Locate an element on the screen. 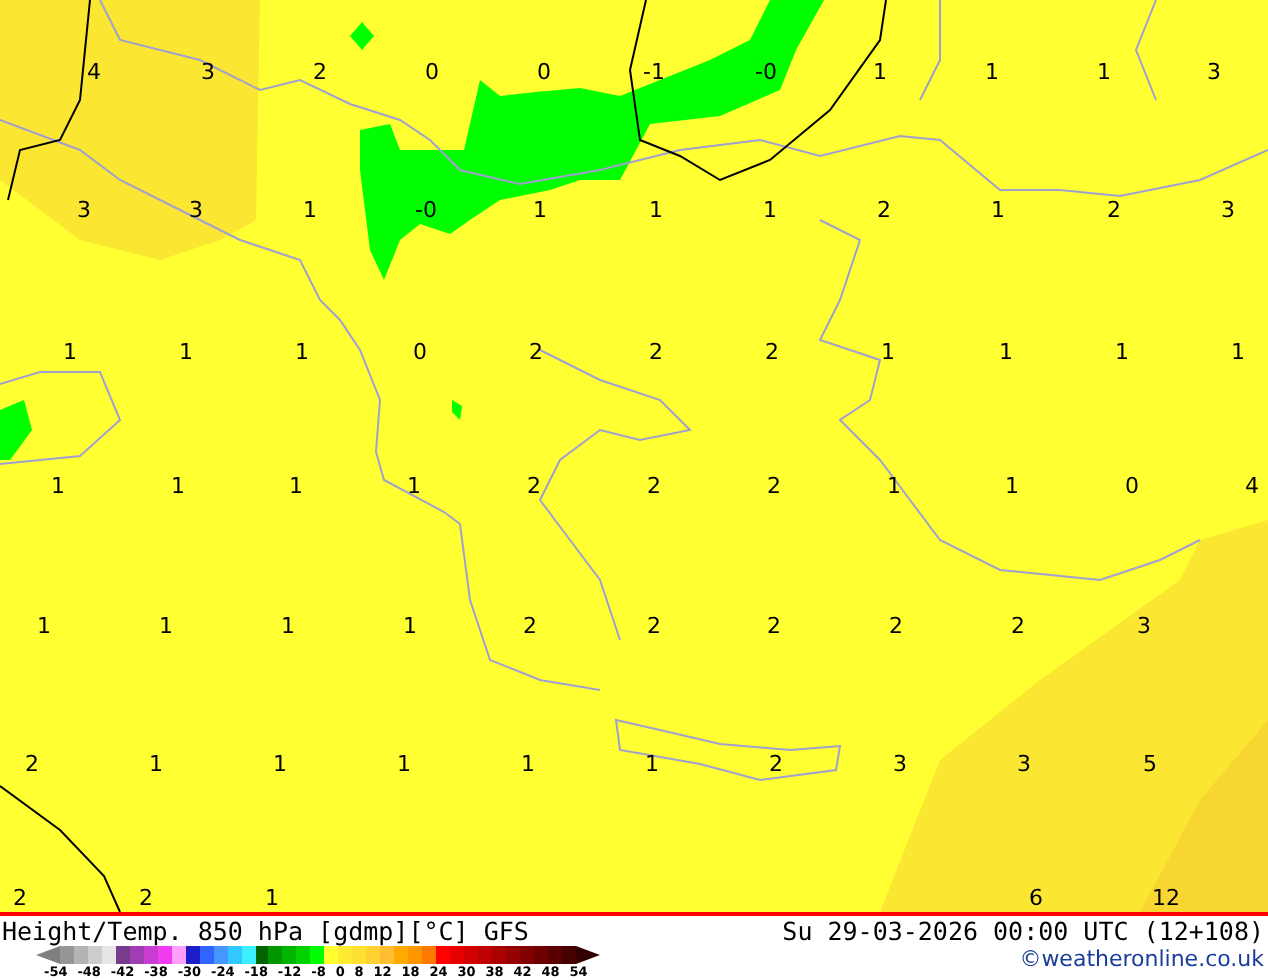 This screenshot has width=1268, height=980. temperature-value: -1 is located at coordinates (654, 72).